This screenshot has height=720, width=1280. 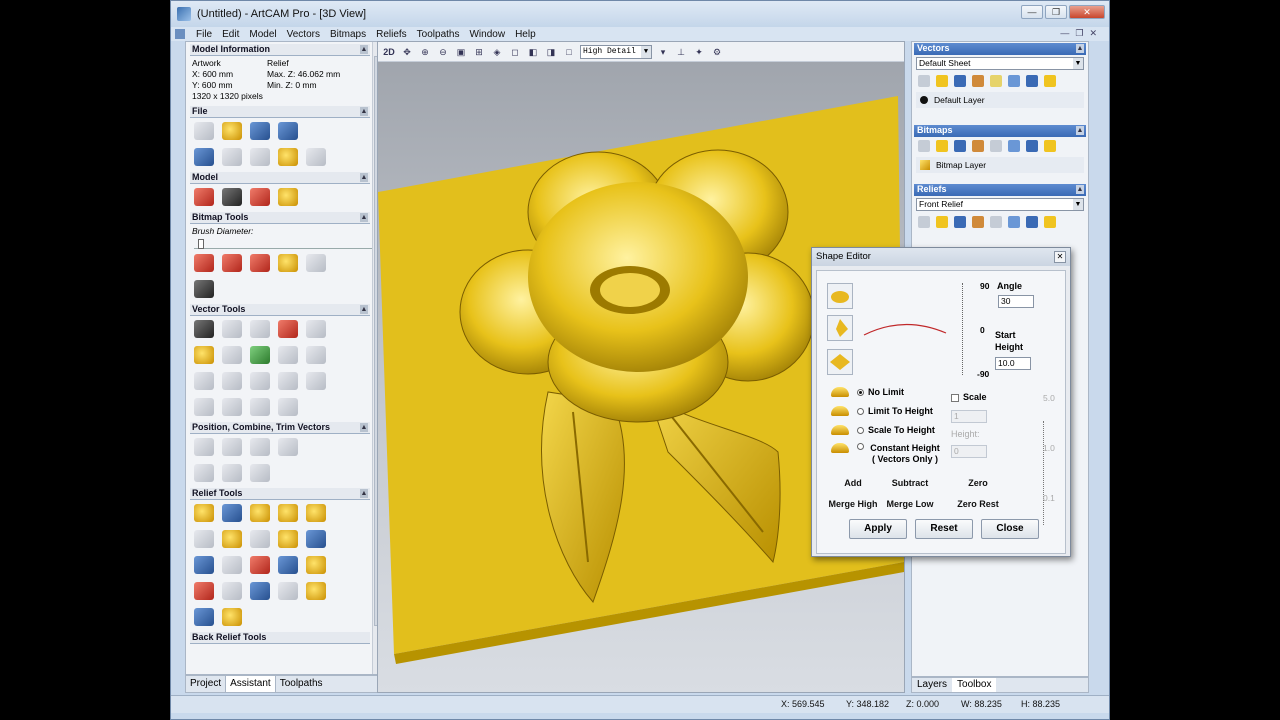 I want to click on zoom-box-icon: ▣, so click(x=461, y=52).